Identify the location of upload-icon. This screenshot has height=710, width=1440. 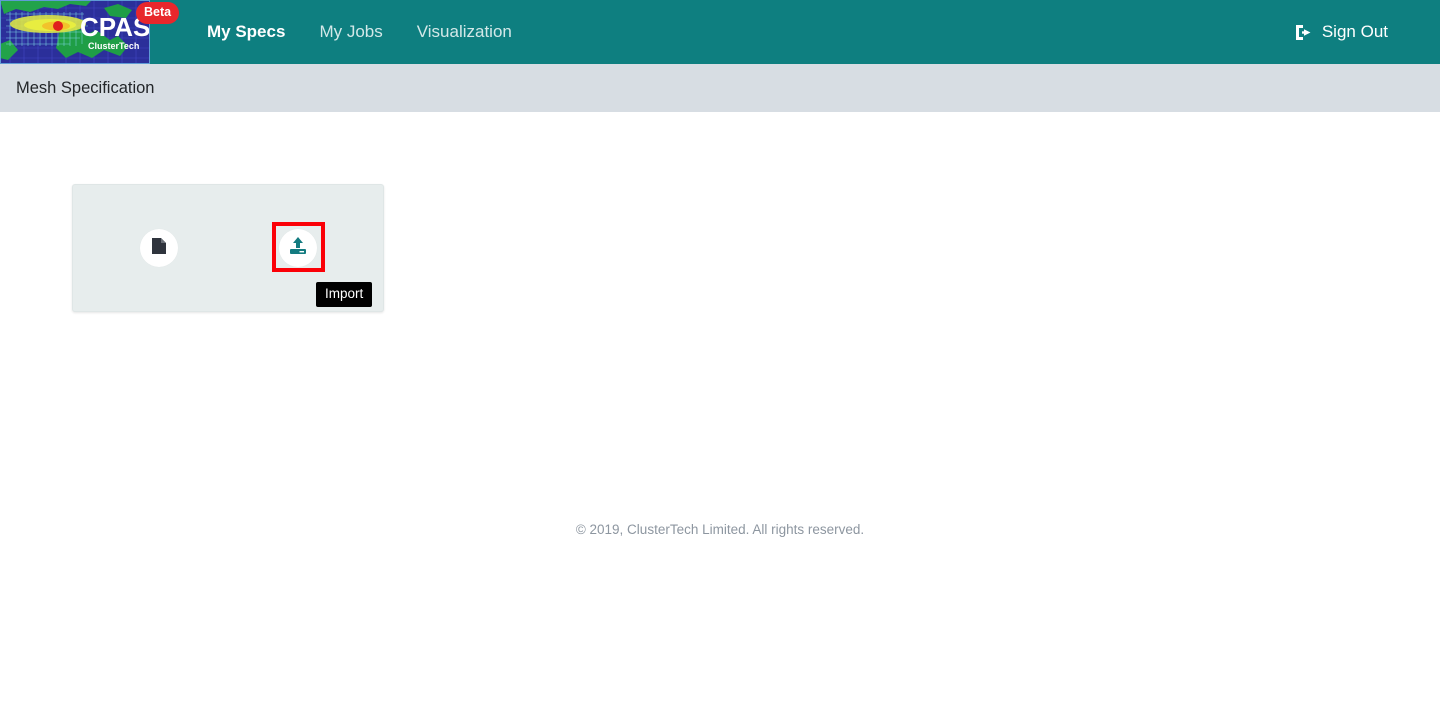
(298, 248).